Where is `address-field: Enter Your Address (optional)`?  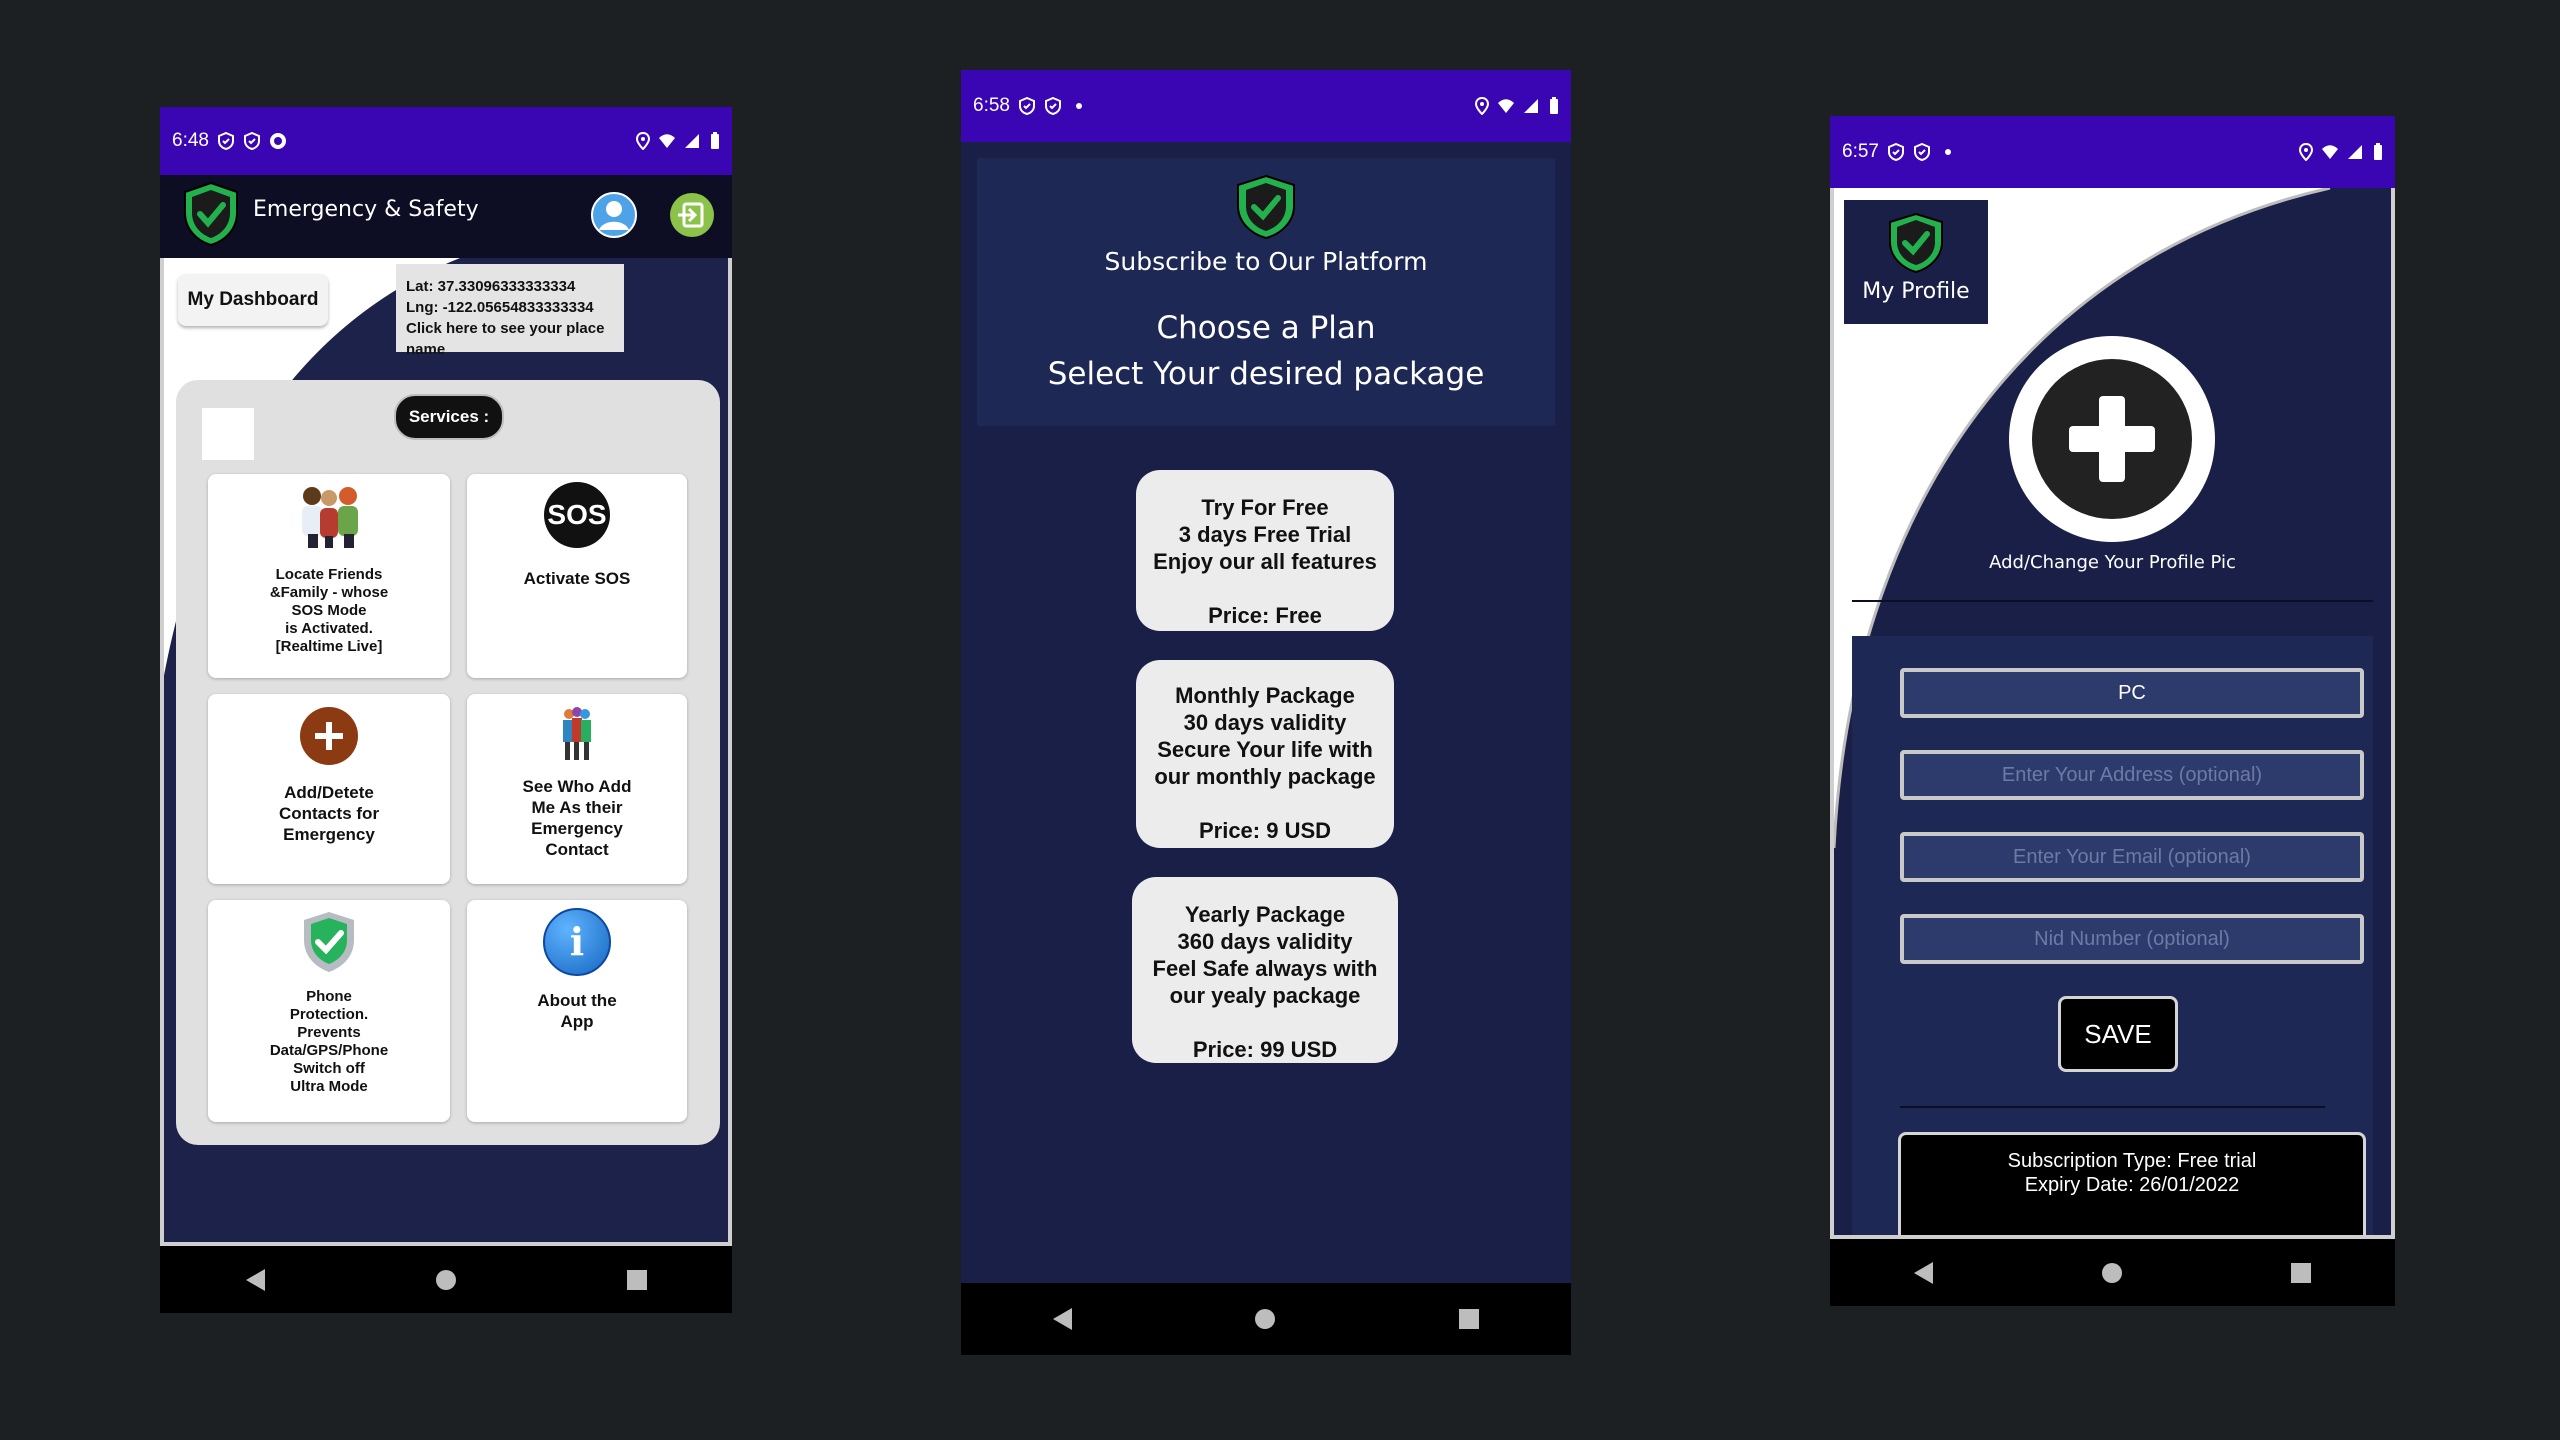 address-field: Enter Your Address (optional) is located at coordinates (2132, 775).